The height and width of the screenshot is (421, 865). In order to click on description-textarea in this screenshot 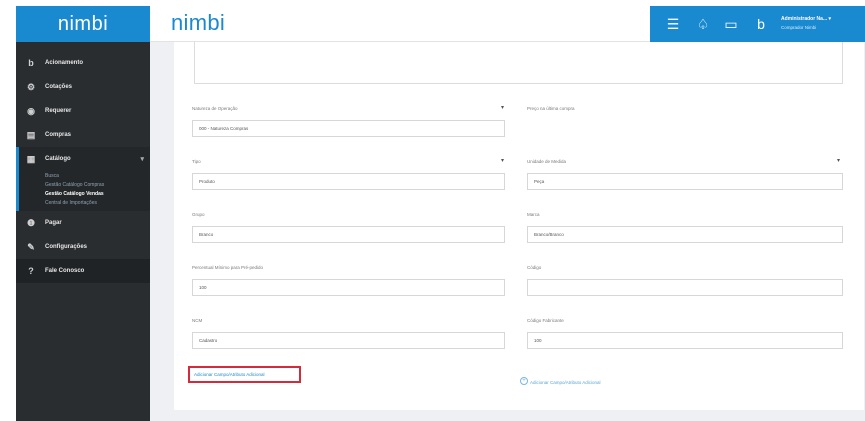, I will do `click(518, 63)`.